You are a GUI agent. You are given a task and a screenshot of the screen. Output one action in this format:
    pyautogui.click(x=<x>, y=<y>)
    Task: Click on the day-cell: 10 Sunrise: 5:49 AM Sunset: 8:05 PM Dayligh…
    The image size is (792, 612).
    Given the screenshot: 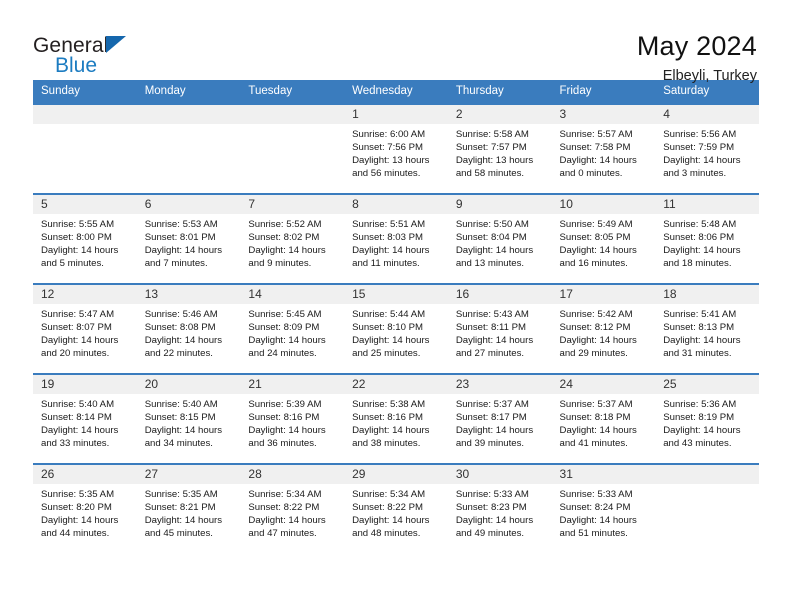 What is the action you would take?
    pyautogui.click(x=603, y=238)
    